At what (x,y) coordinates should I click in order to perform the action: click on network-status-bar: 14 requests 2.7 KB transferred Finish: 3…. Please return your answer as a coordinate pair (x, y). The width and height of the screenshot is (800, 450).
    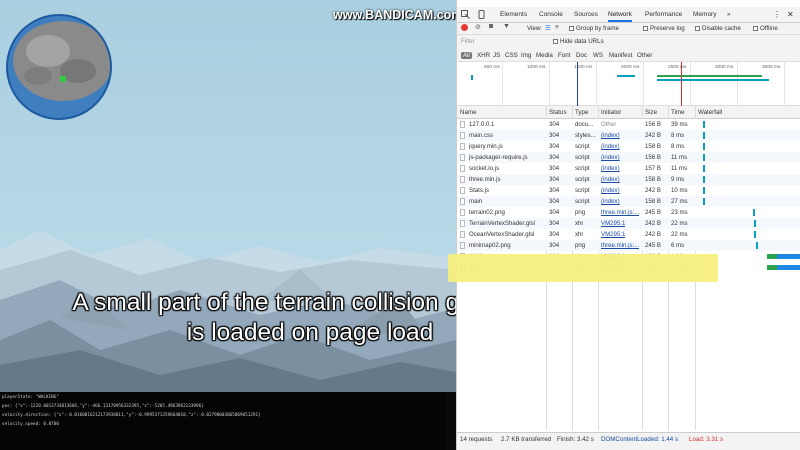
    Looking at the image, I should click on (628, 441).